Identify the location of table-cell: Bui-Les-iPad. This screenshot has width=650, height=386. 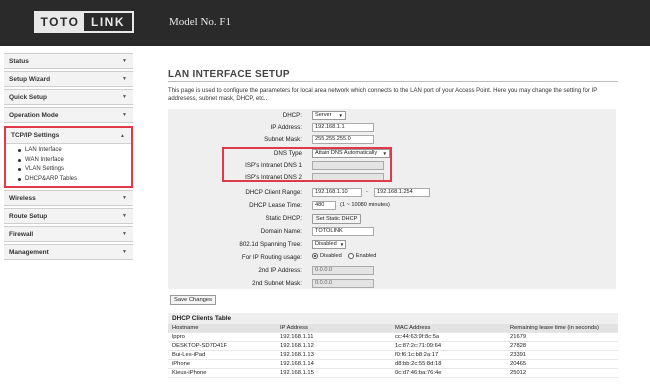
(189, 355).